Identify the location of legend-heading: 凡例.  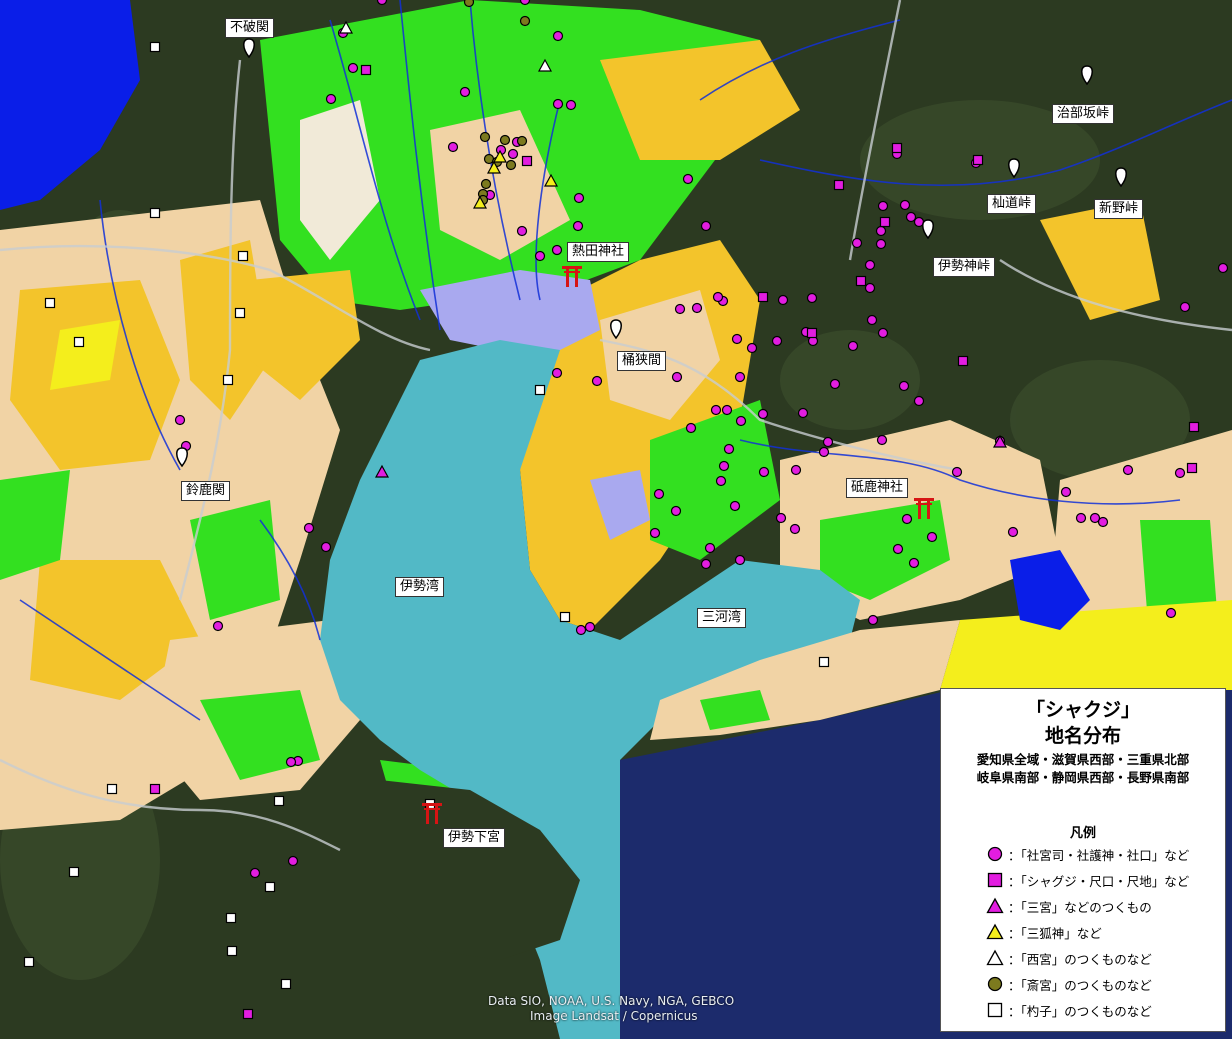
(1082, 833).